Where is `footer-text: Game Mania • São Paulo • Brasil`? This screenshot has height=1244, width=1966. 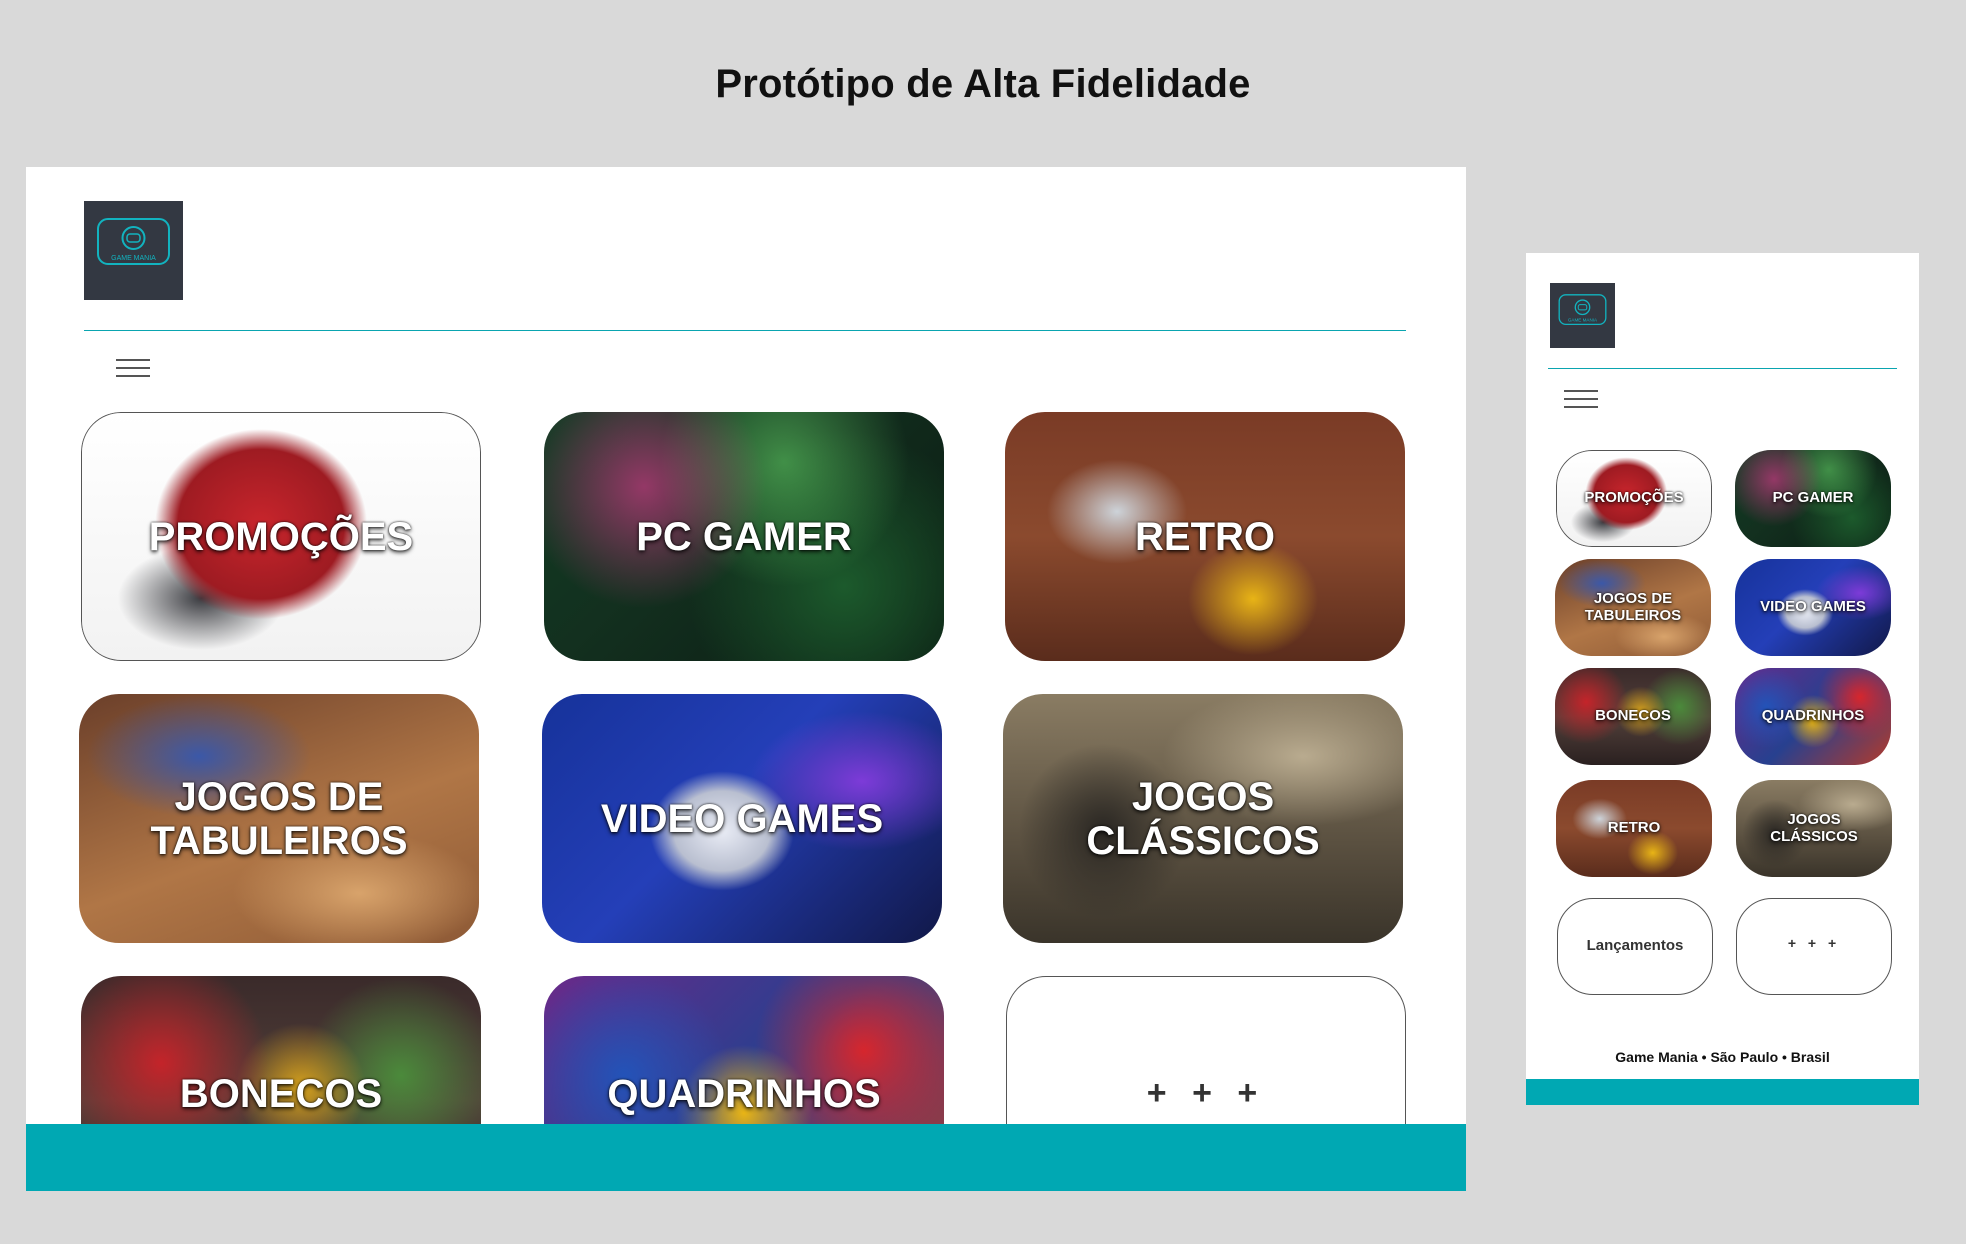
footer-text: Game Mania • São Paulo • Brasil is located at coordinates (1722, 1057).